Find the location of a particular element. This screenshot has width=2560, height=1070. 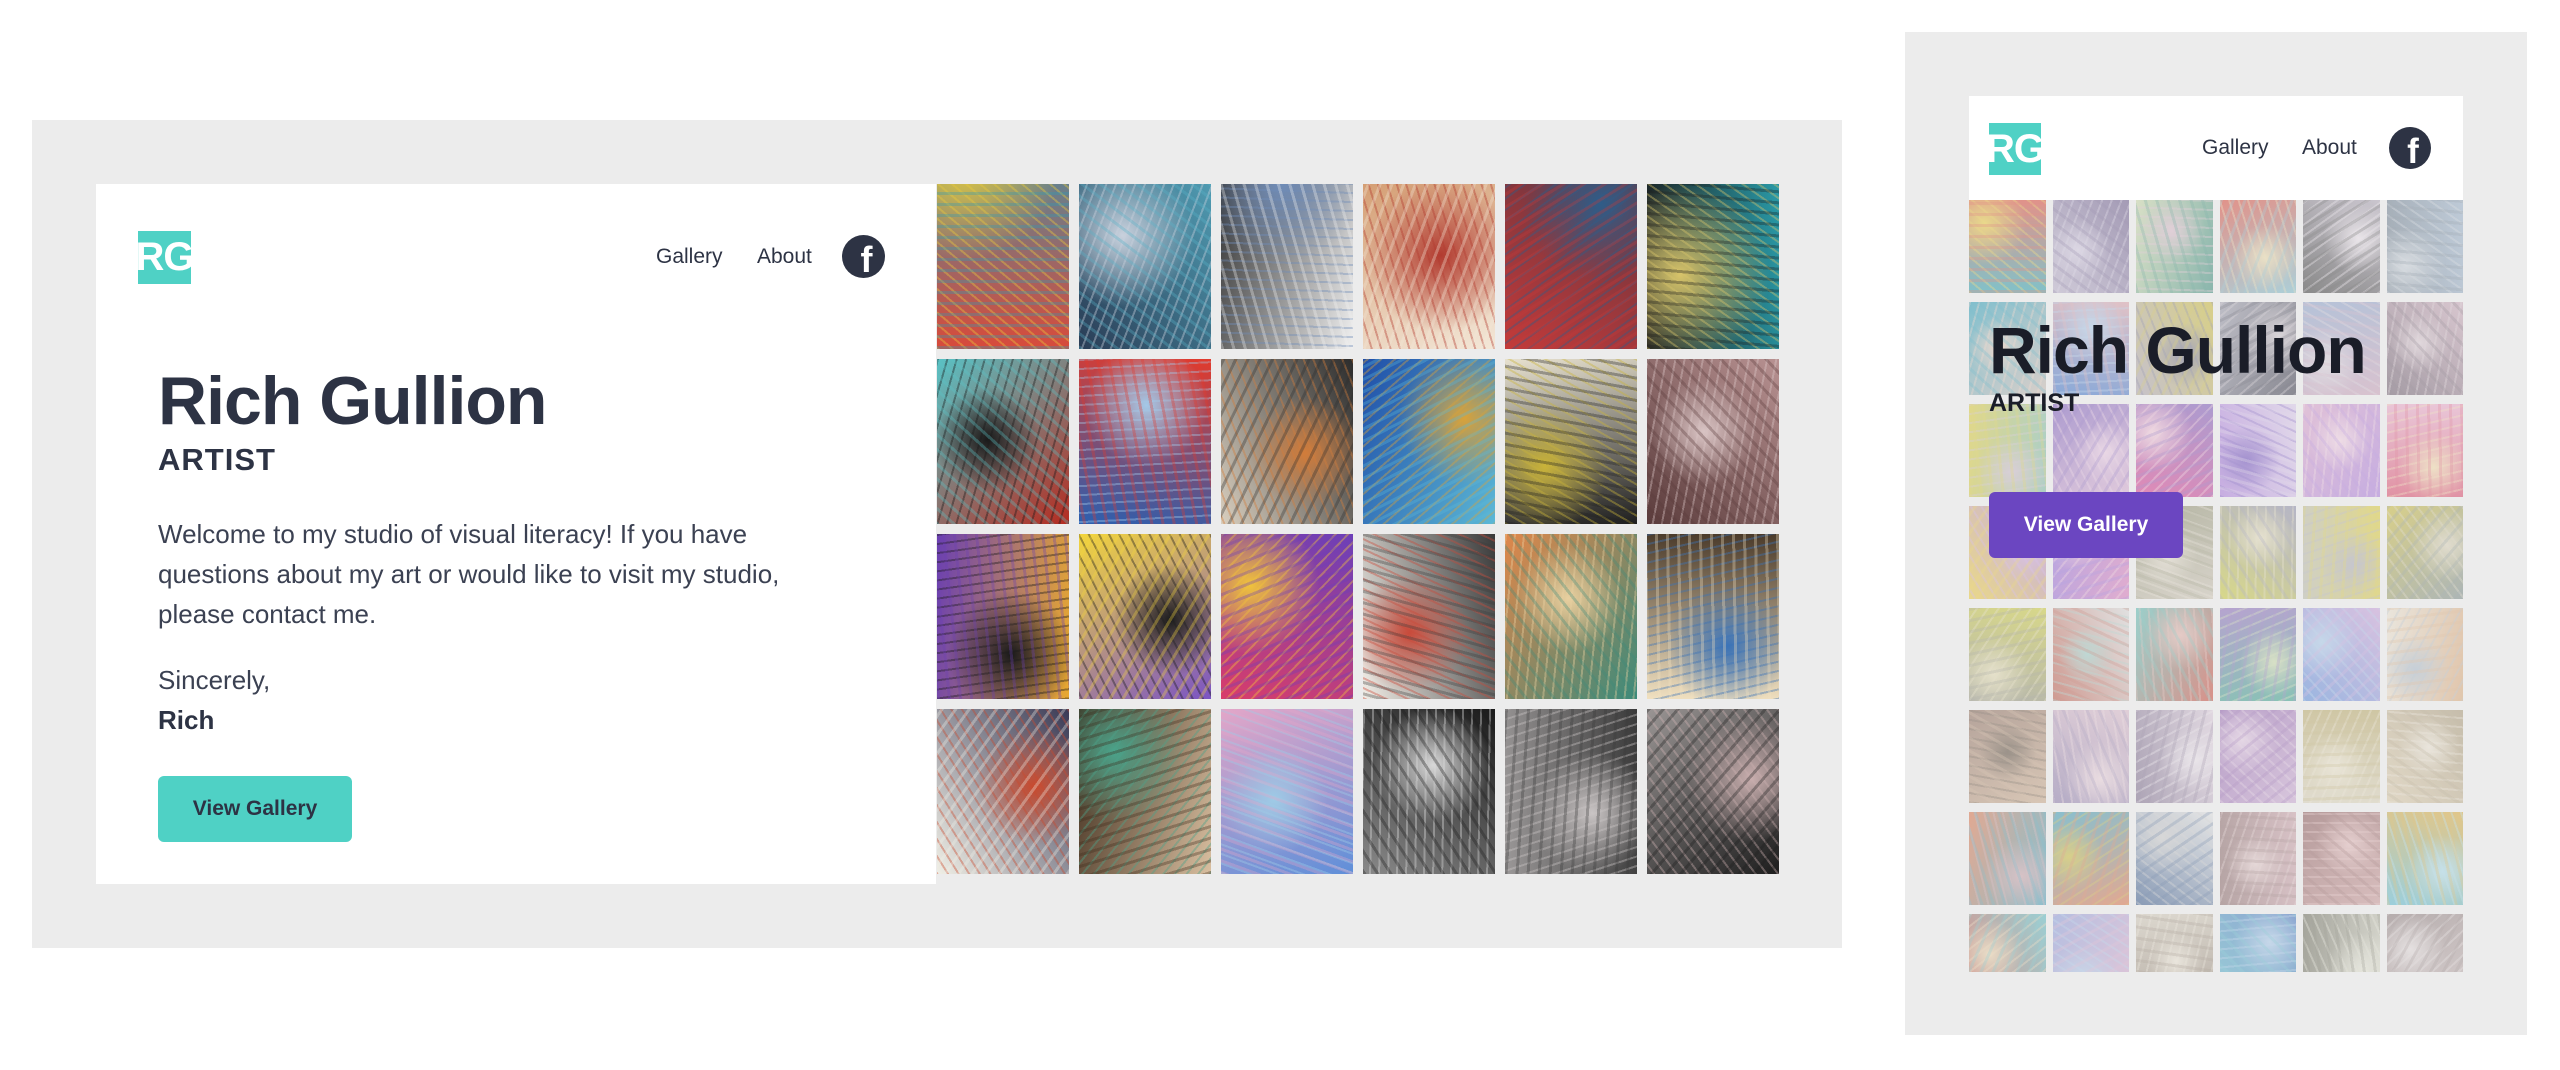

sincerely-text: Sincerely, is located at coordinates (214, 680).